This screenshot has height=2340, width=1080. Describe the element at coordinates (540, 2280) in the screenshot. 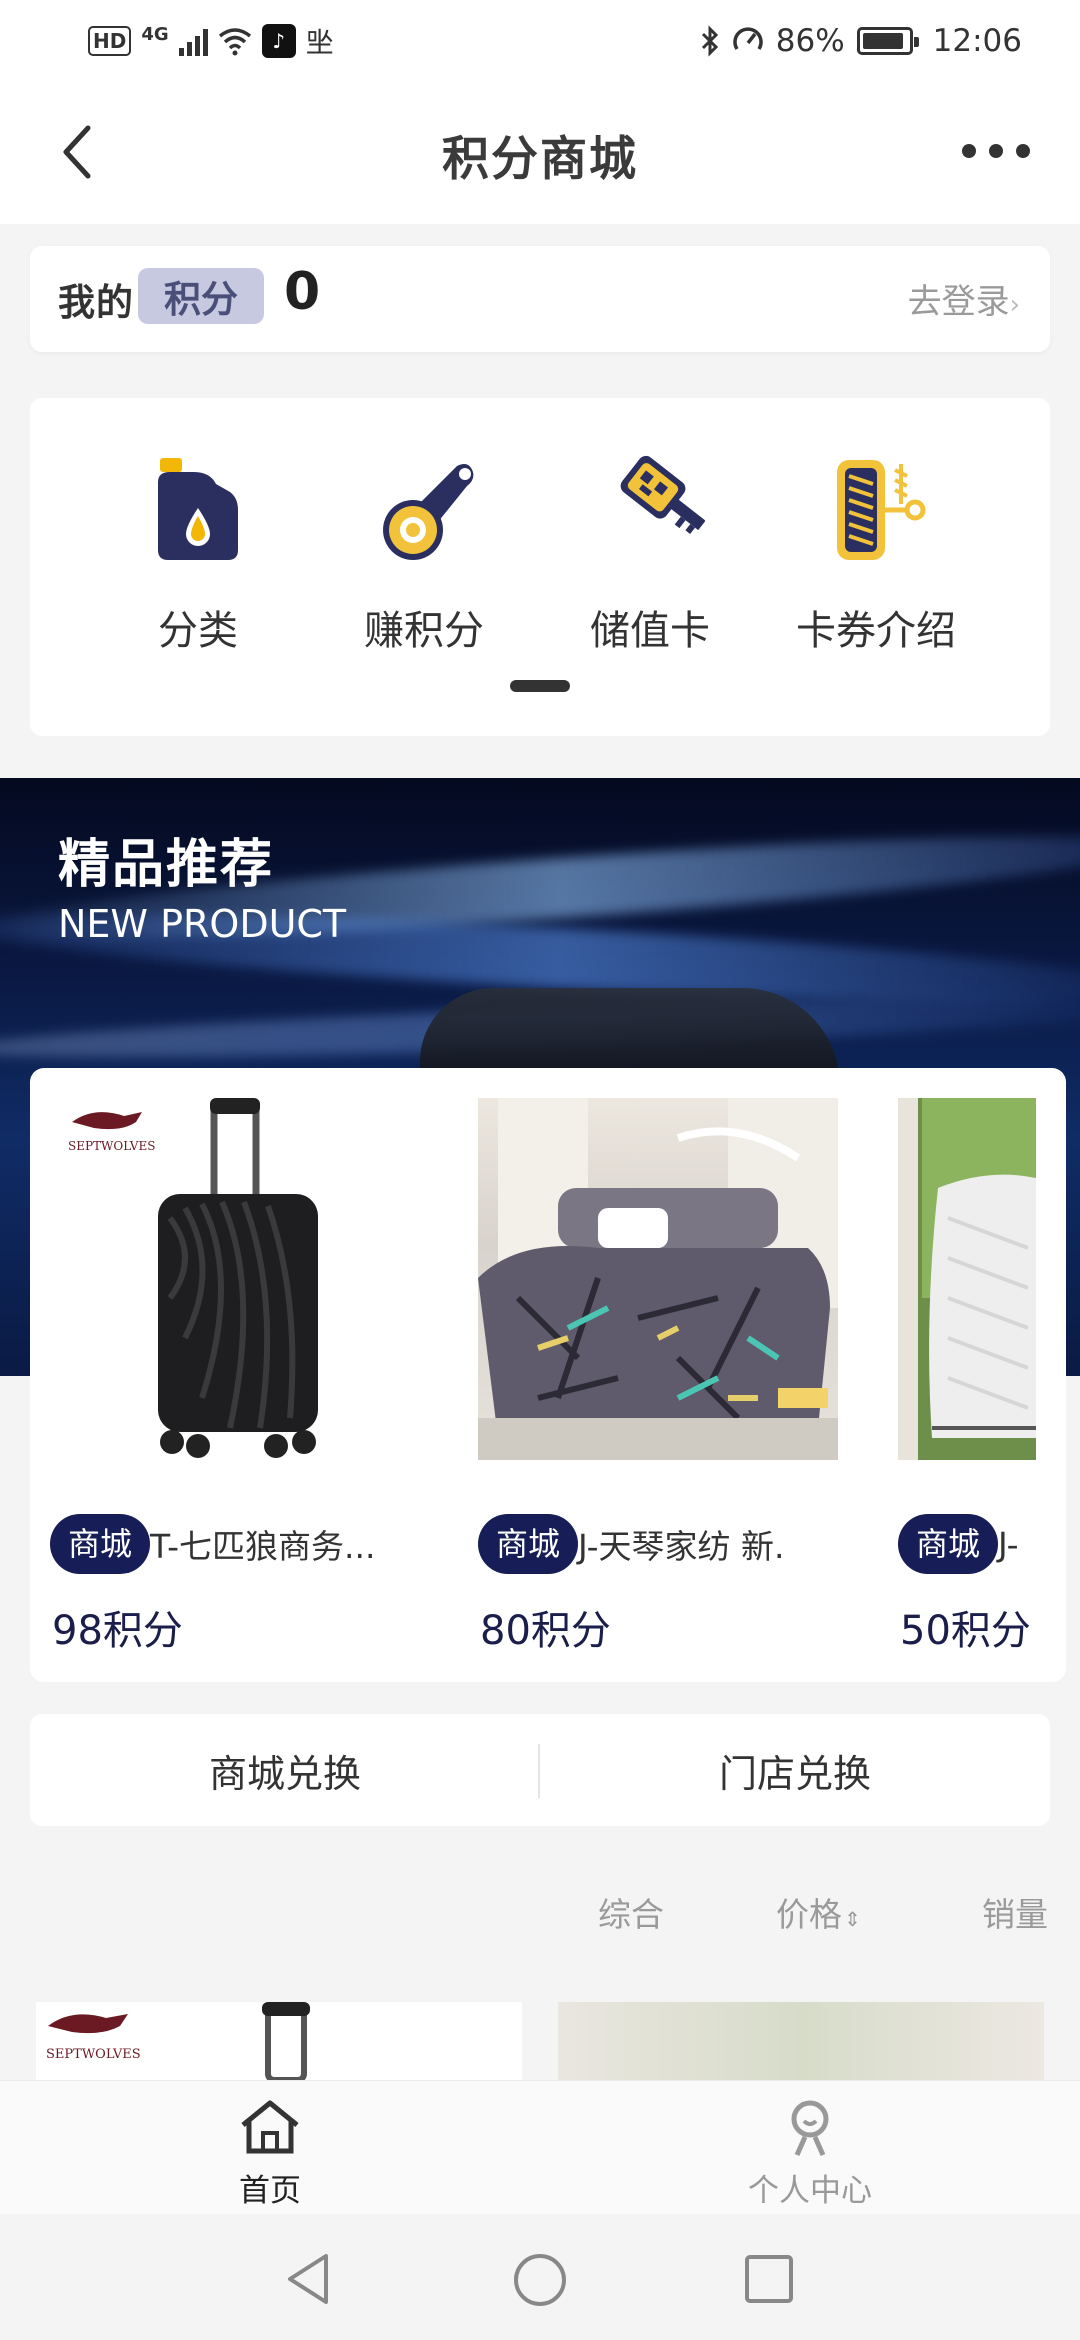

I see `nav-home-icon` at that location.